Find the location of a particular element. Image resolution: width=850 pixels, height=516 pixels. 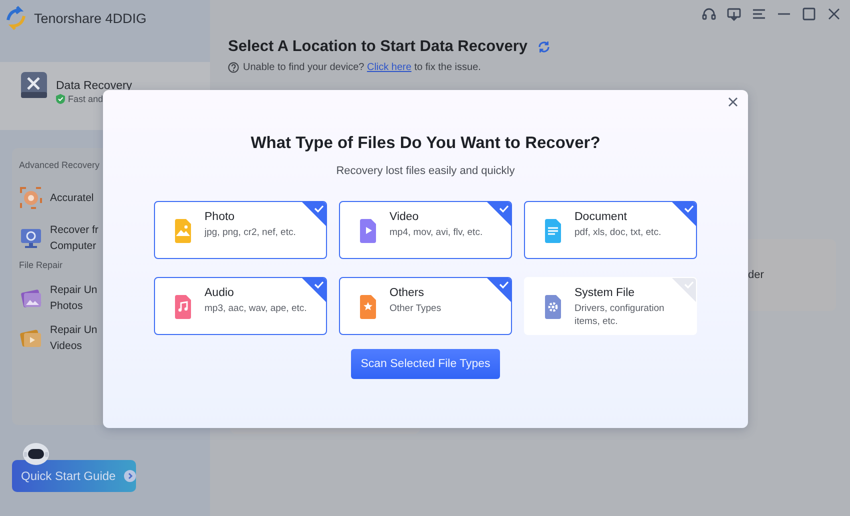

type-name: Document is located at coordinates (601, 216).